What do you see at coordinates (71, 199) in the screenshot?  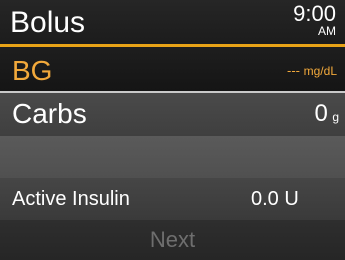 I see `active-insulin-label: Active Insulin` at bounding box center [71, 199].